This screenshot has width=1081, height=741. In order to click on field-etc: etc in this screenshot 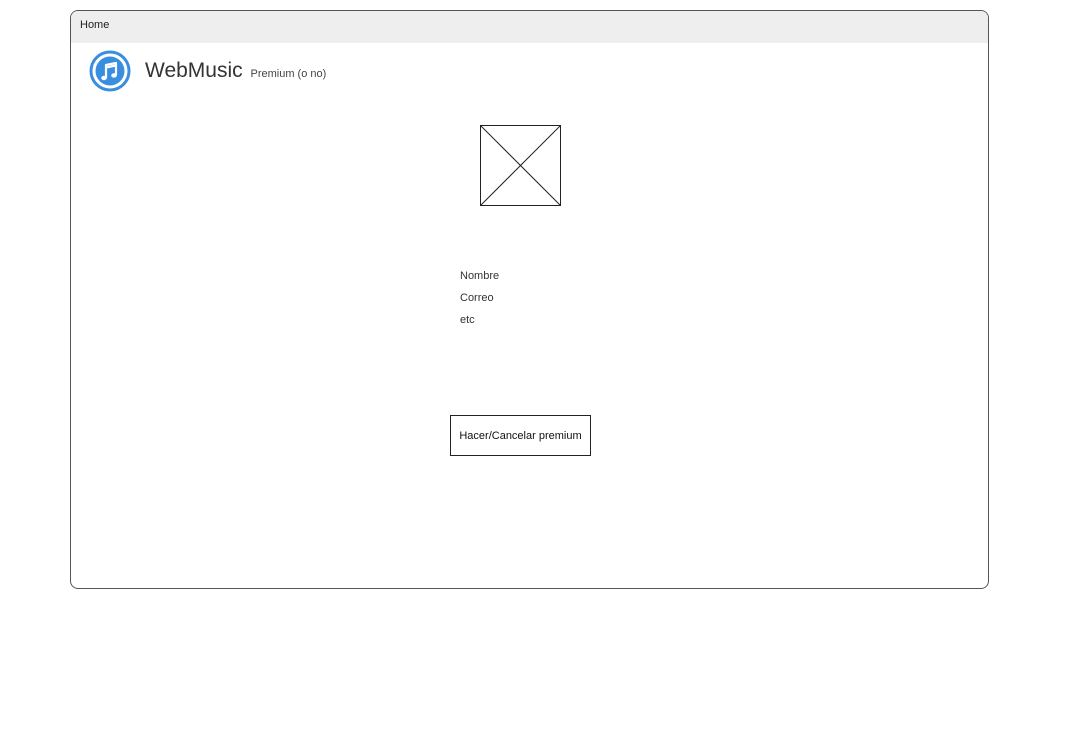, I will do `click(467, 320)`.